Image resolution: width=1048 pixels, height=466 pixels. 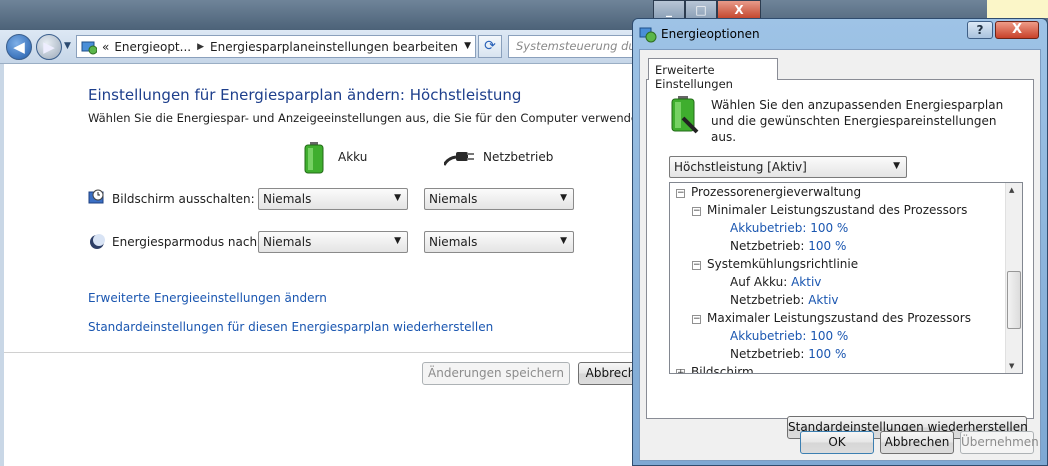 I want to click on power-plan-value: Höchstleistung [Aktiv], so click(x=740, y=167).